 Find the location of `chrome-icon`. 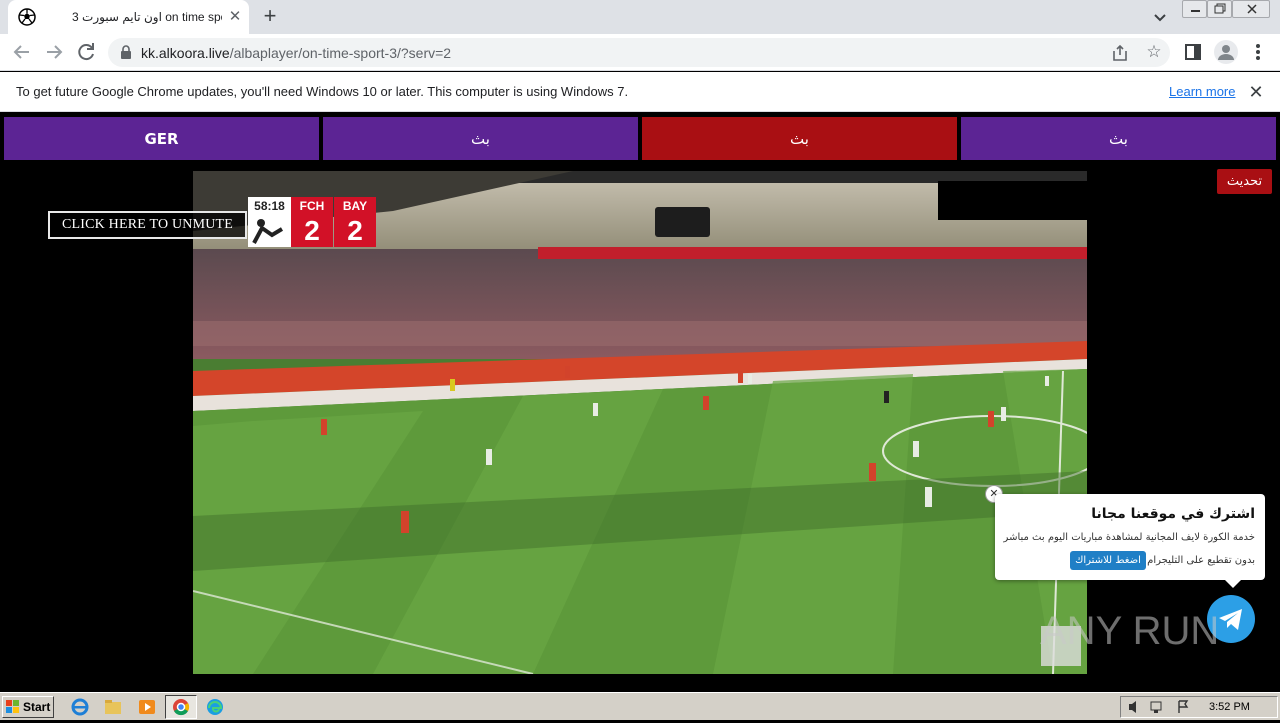

chrome-icon is located at coordinates (181, 707).